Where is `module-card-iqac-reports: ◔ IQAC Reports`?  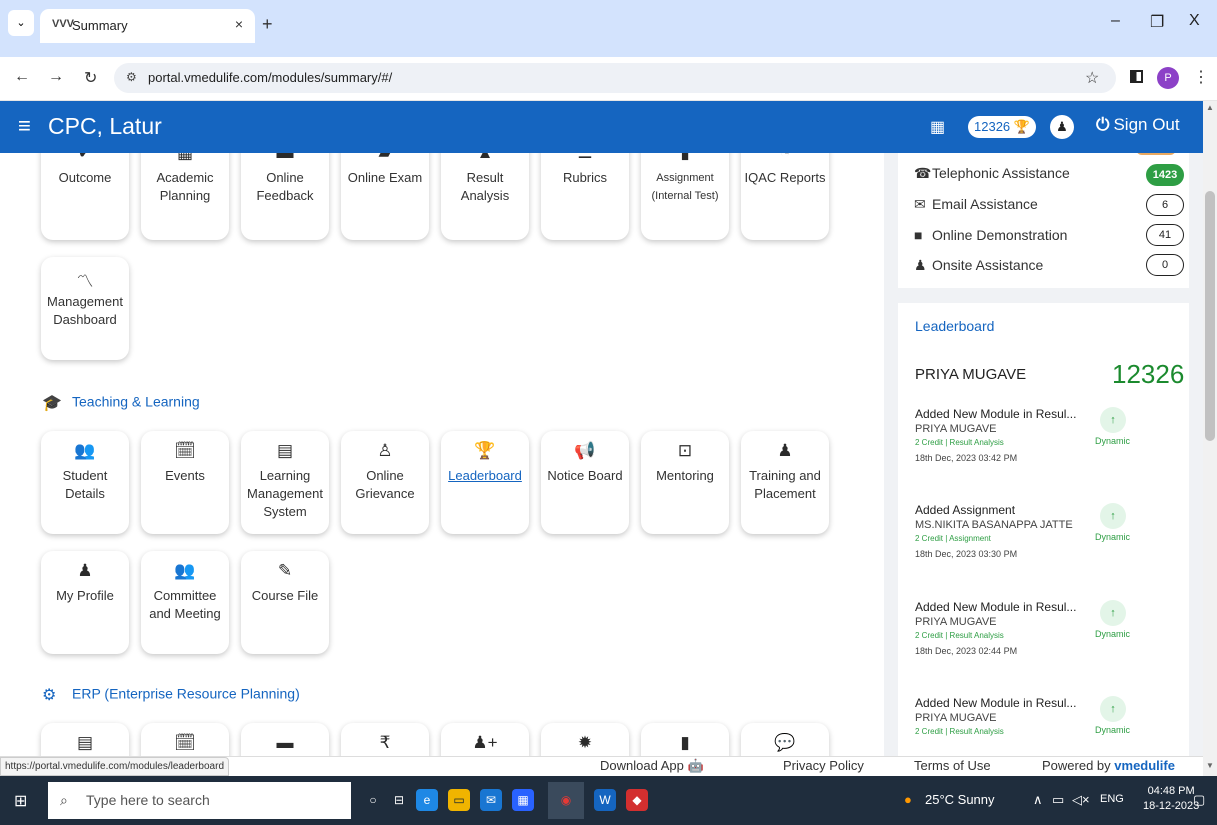
module-card-iqac-reports: ◔ IQAC Reports is located at coordinates (785, 196).